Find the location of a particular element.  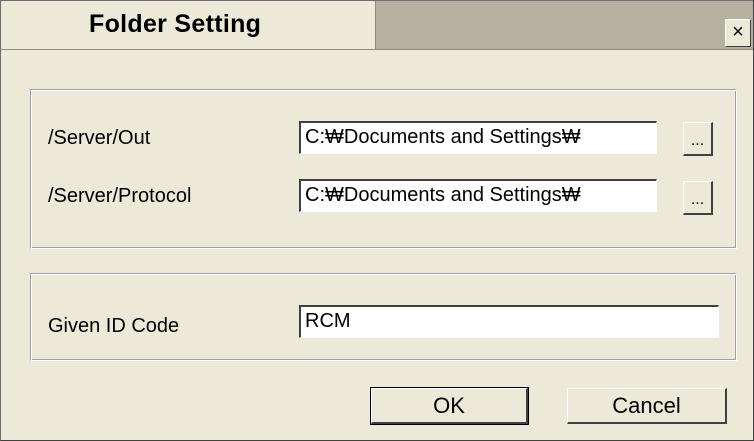

ok-button: OK is located at coordinates (449, 406).